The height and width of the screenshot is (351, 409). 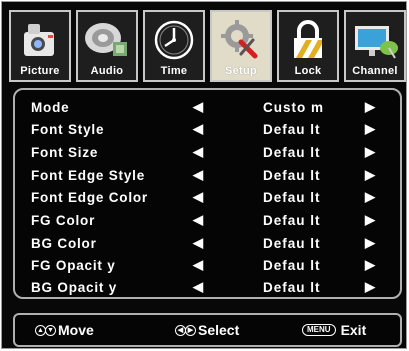 I want to click on speaker-icon, so click(x=107, y=40).